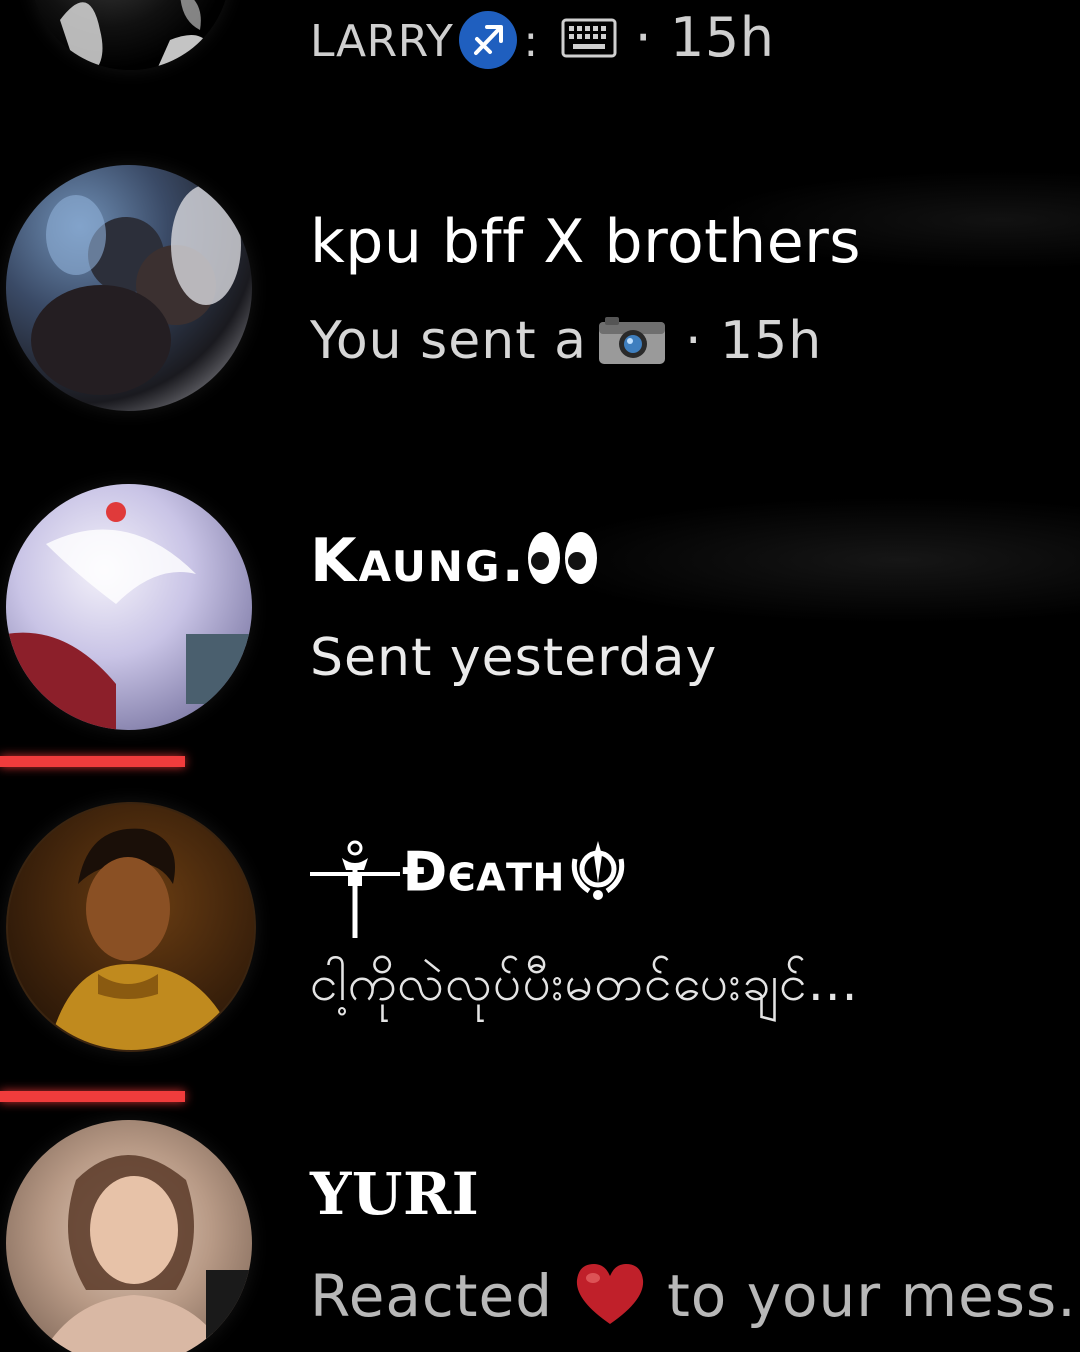 Image resolution: width=1080 pixels, height=1352 pixels. I want to click on conversation-name: YURI, so click(395, 1194).